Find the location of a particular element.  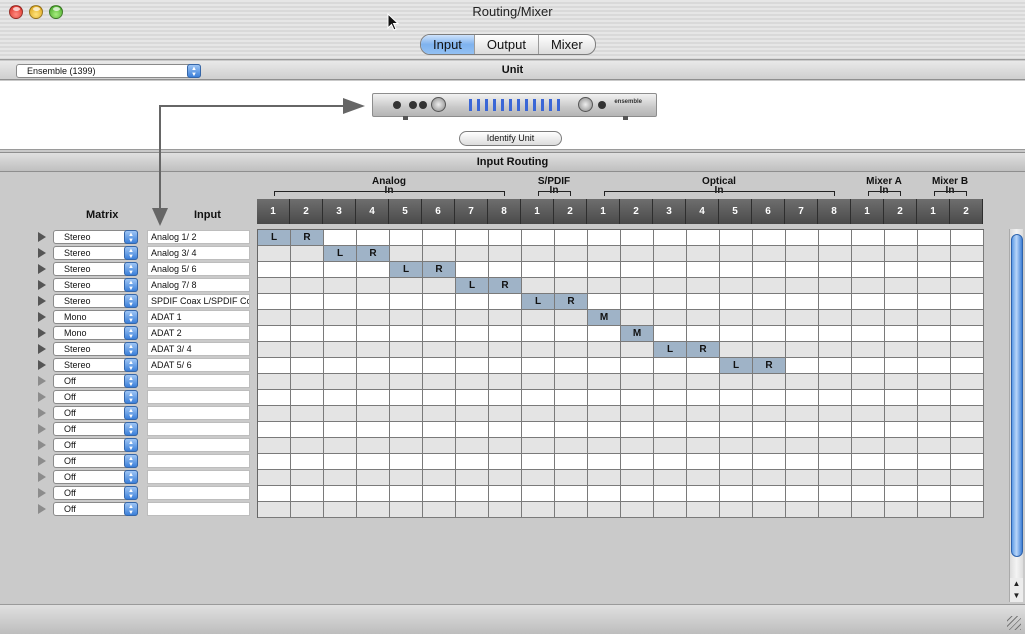

scroll-up-icon: ▲ is located at coordinates (1016, 584).